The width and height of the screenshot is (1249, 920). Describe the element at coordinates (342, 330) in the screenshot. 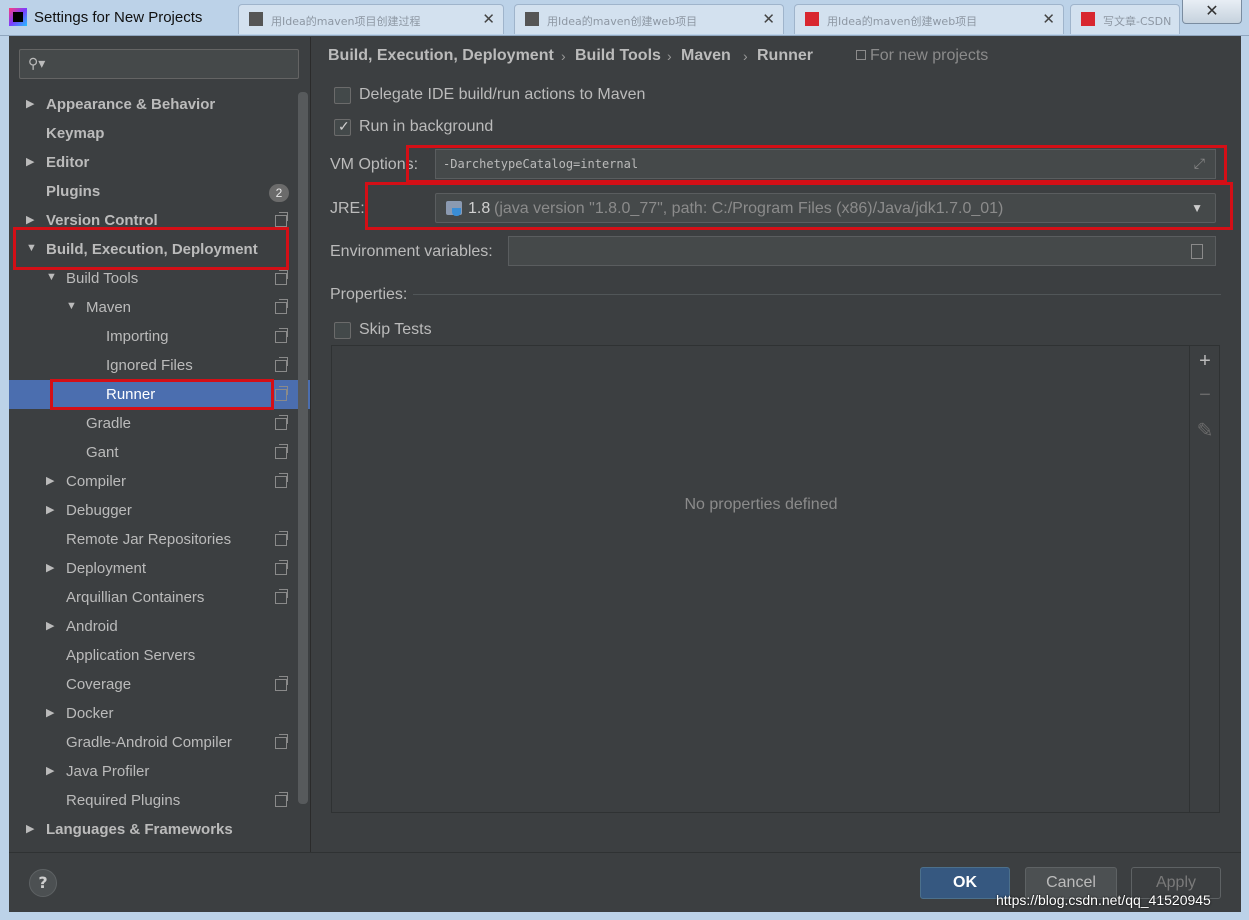

I see `skip-tests-checkbox` at that location.